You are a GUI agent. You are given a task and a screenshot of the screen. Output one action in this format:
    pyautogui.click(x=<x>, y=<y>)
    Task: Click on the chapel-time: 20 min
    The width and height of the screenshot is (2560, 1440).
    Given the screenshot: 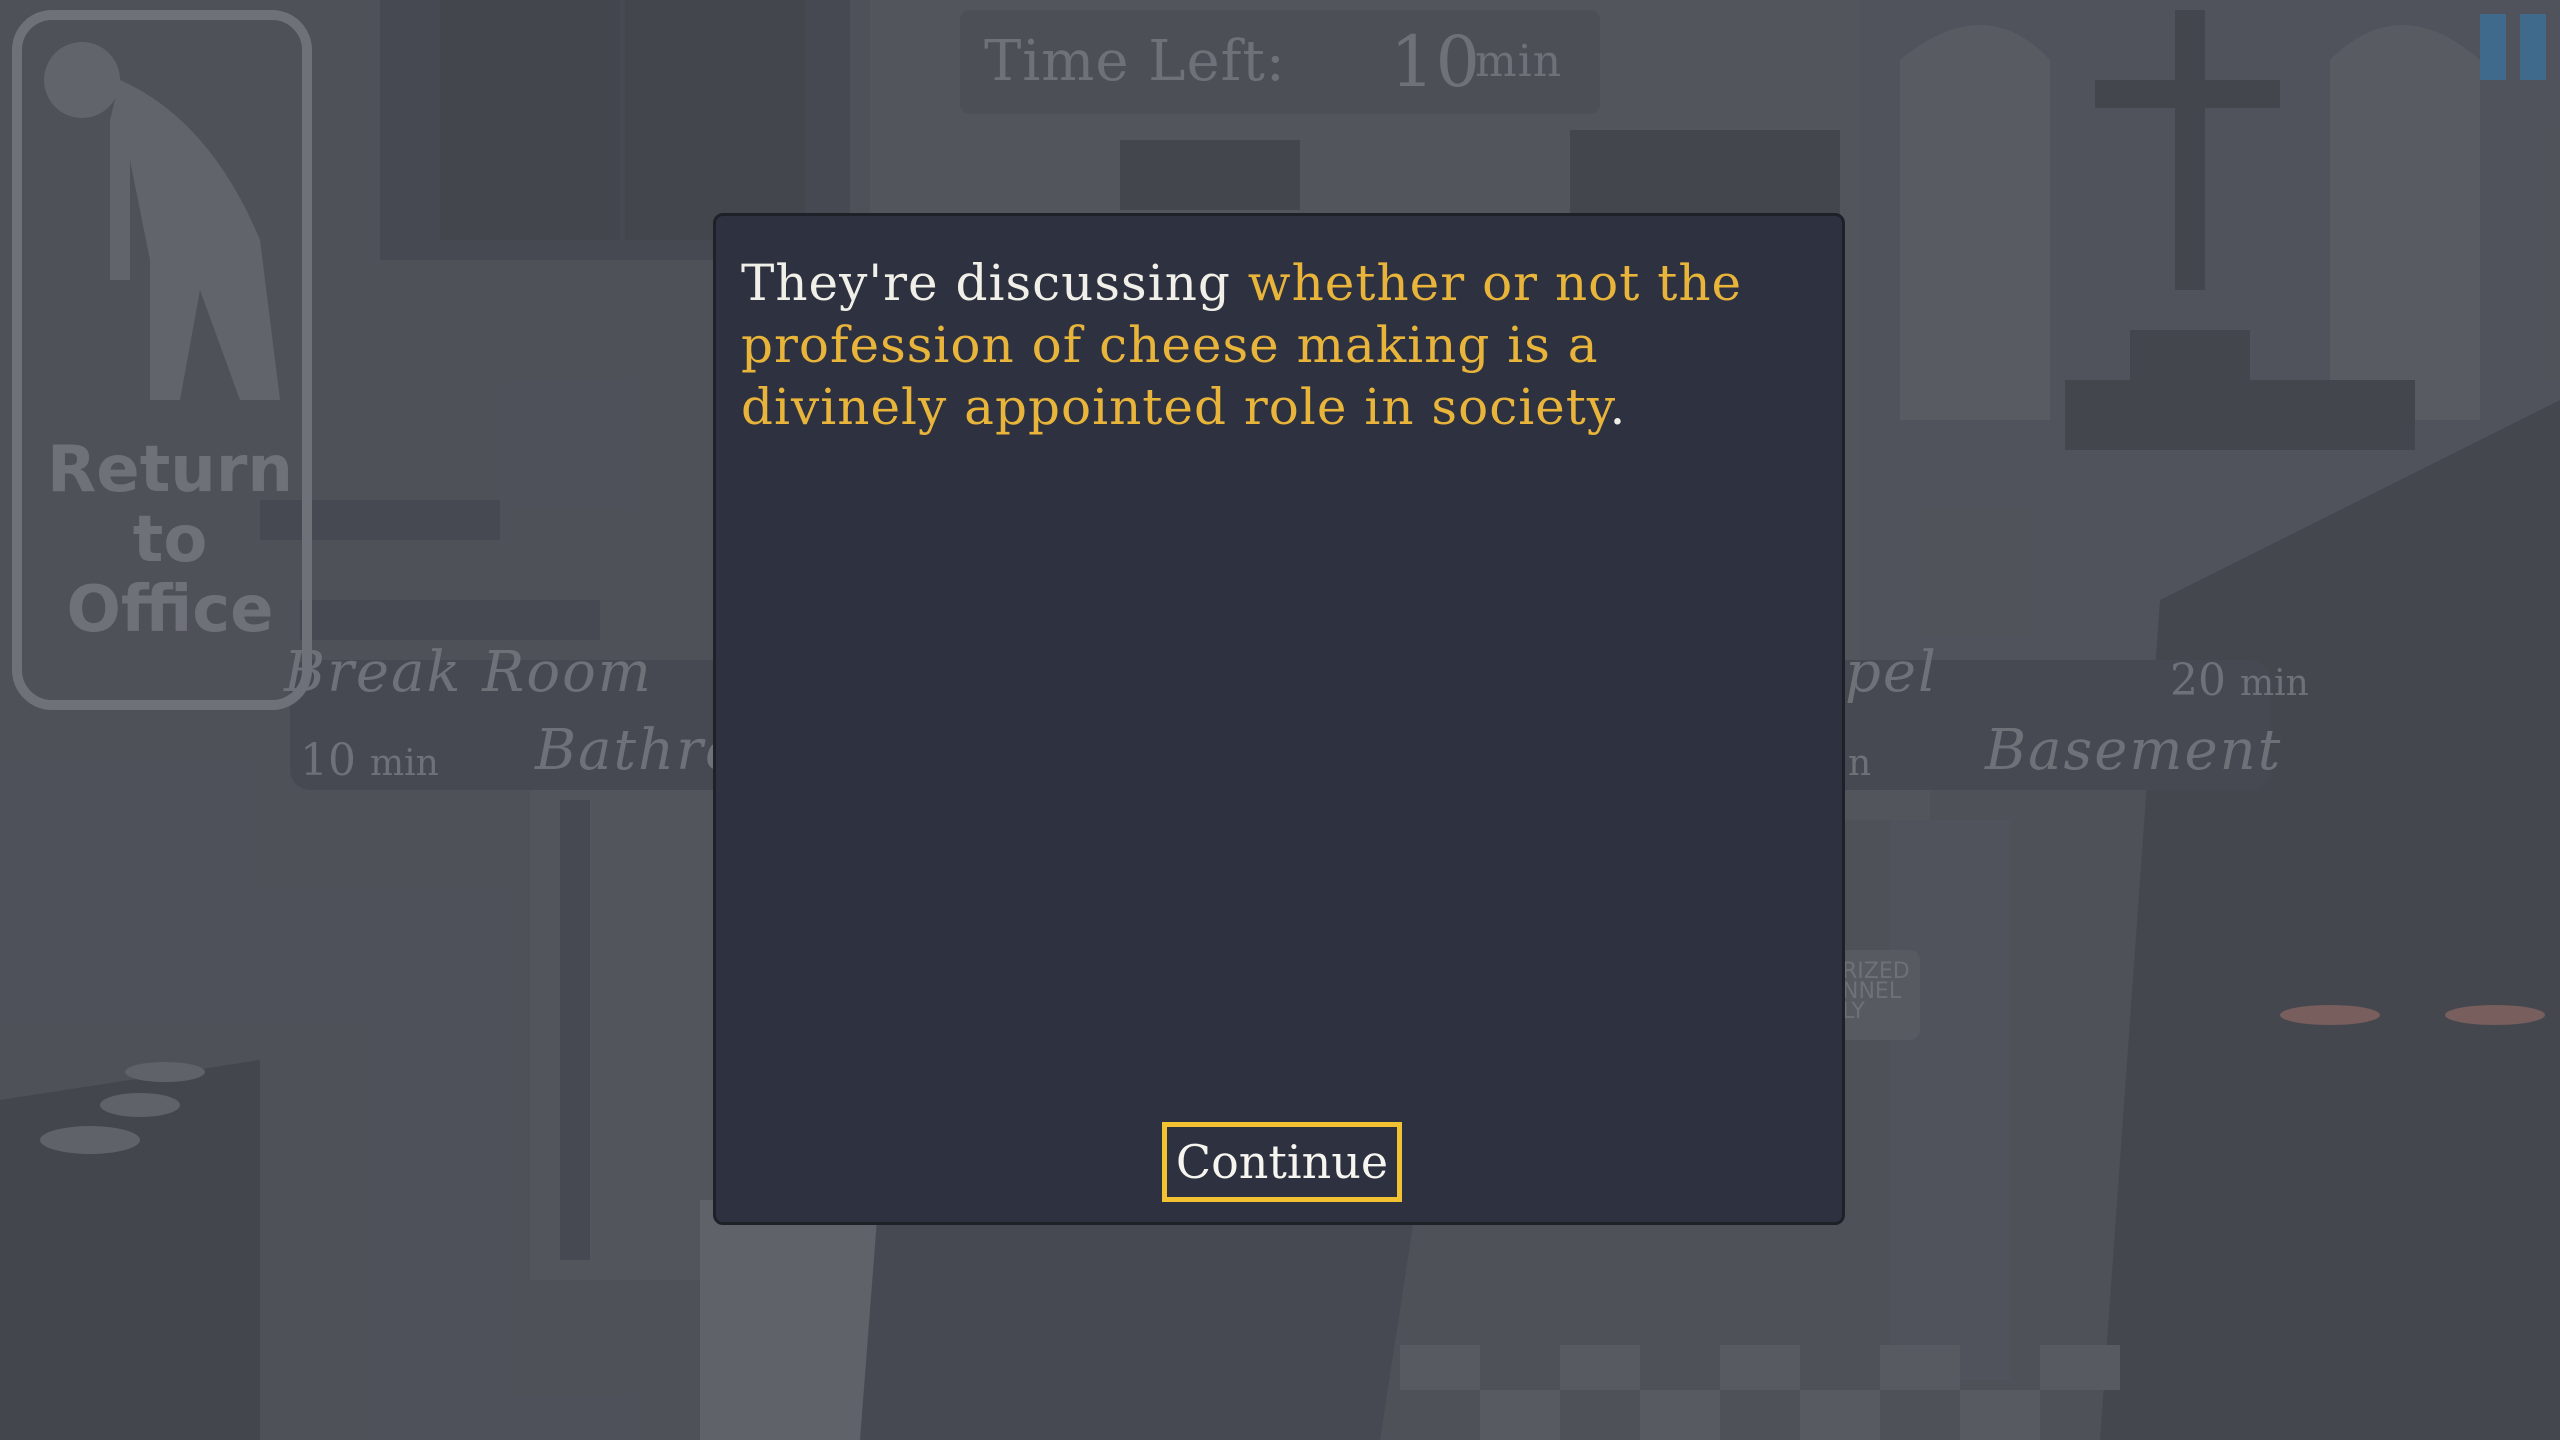 What is the action you would take?
    pyautogui.click(x=2239, y=680)
    